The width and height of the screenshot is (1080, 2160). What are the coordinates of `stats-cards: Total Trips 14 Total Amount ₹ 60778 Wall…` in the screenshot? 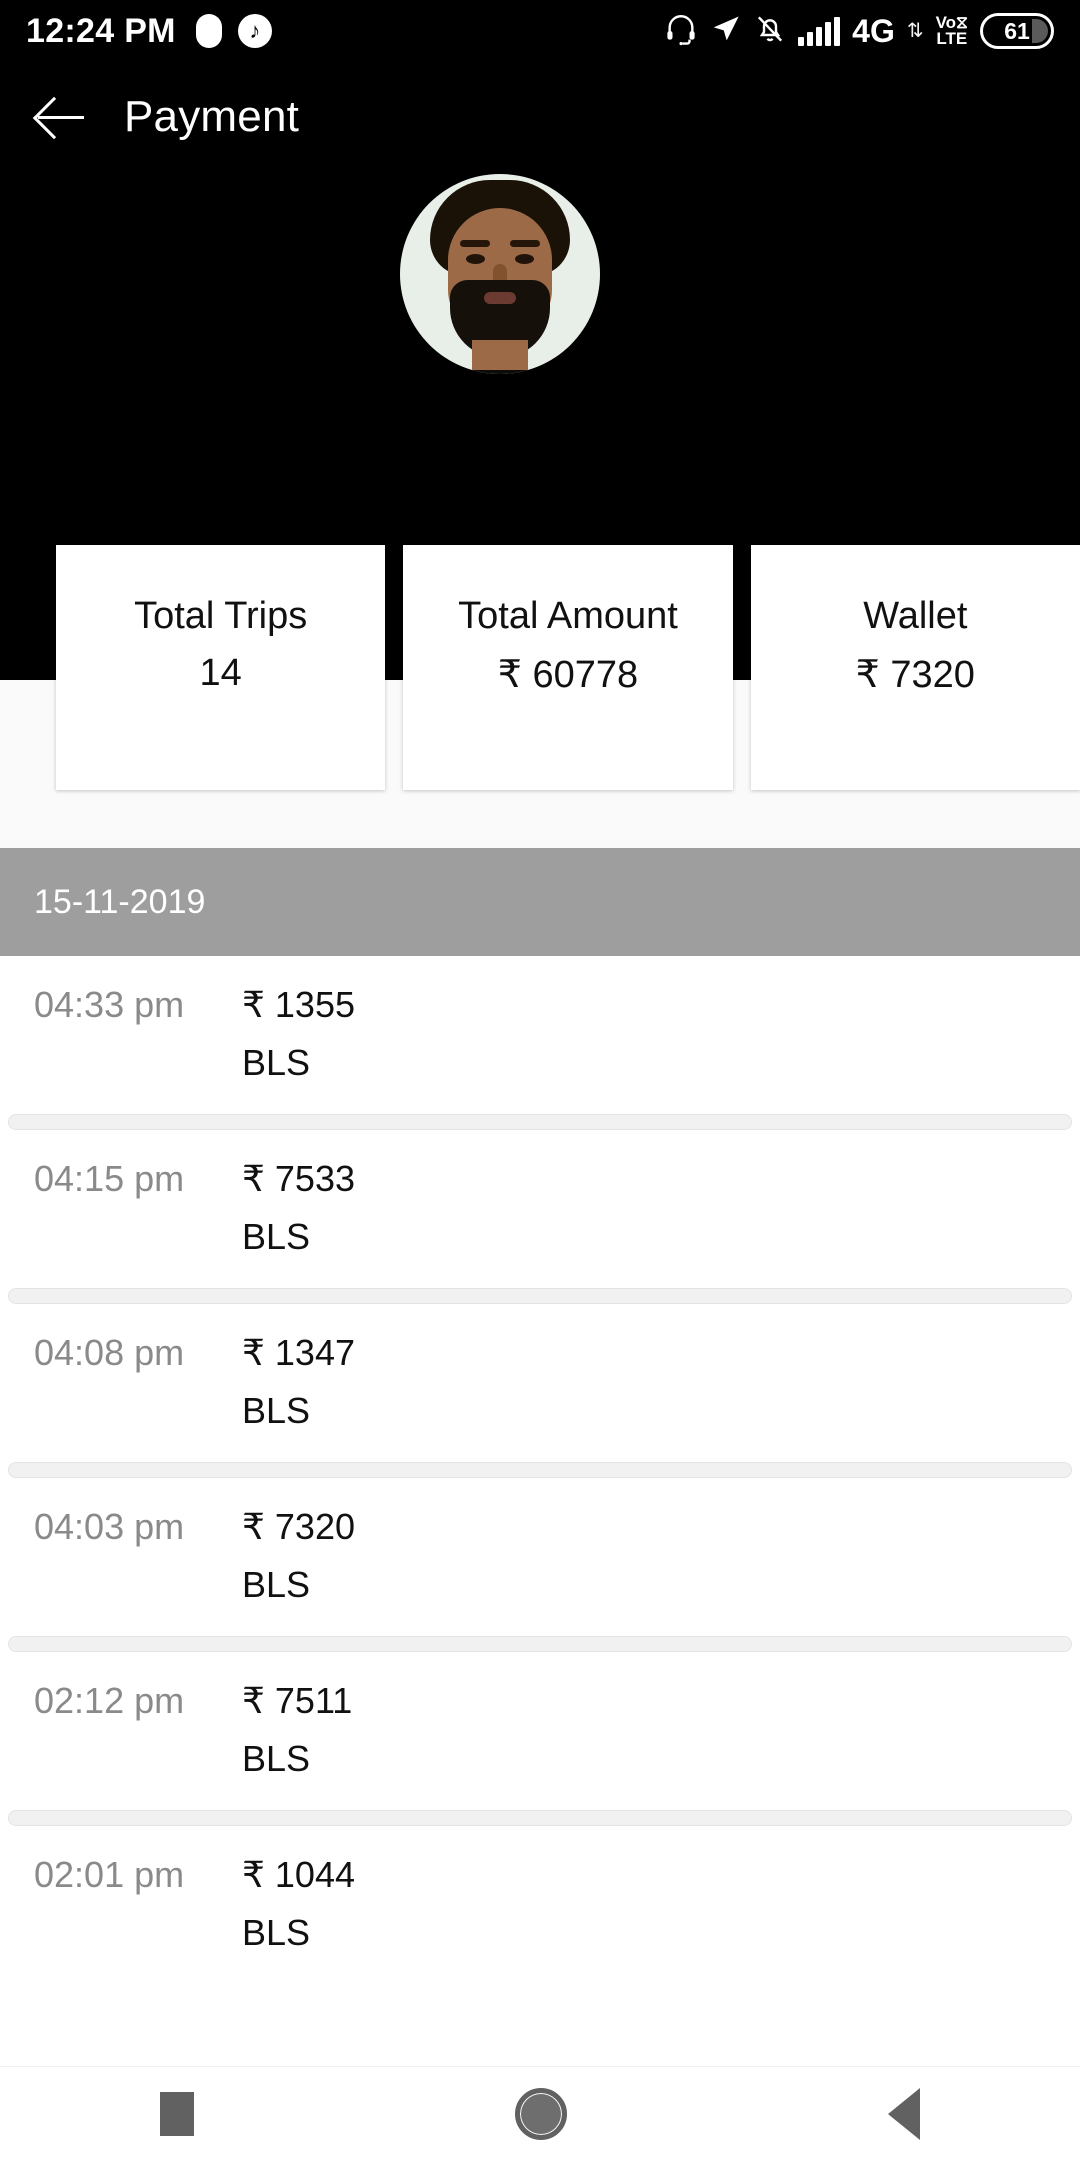 It's located at (540, 667).